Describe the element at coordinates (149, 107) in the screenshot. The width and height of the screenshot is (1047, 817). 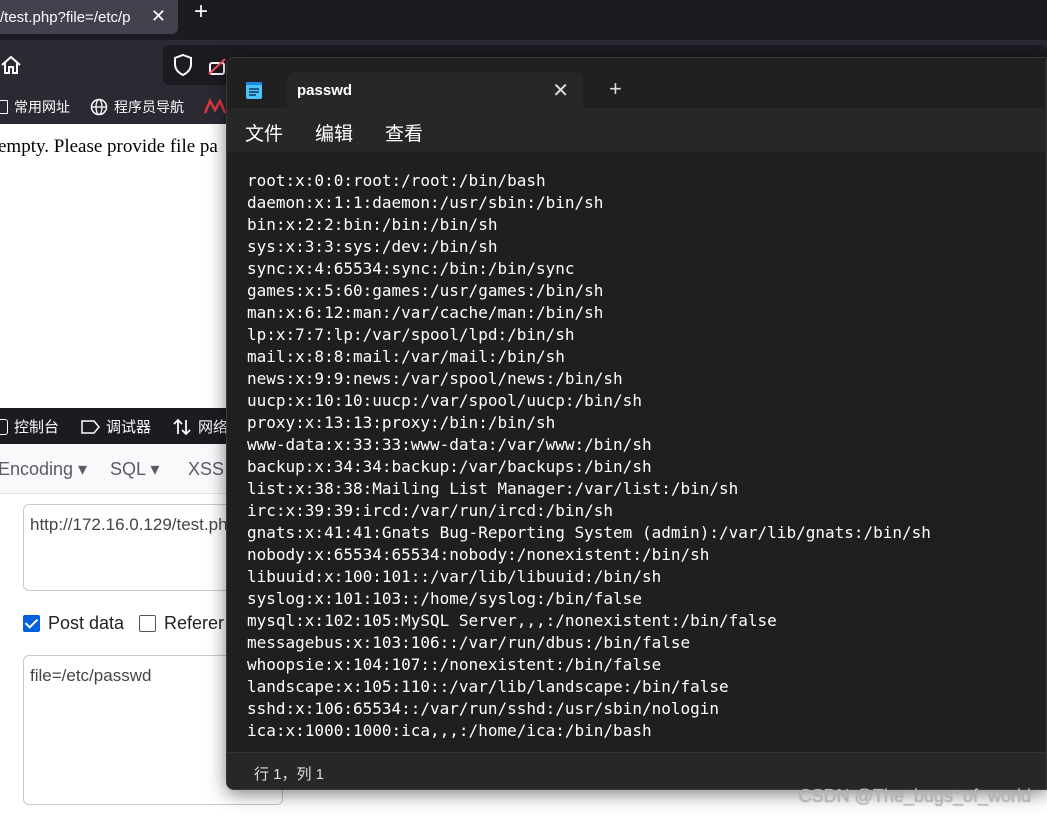
I see `bookmark-label: 程序员导航` at that location.